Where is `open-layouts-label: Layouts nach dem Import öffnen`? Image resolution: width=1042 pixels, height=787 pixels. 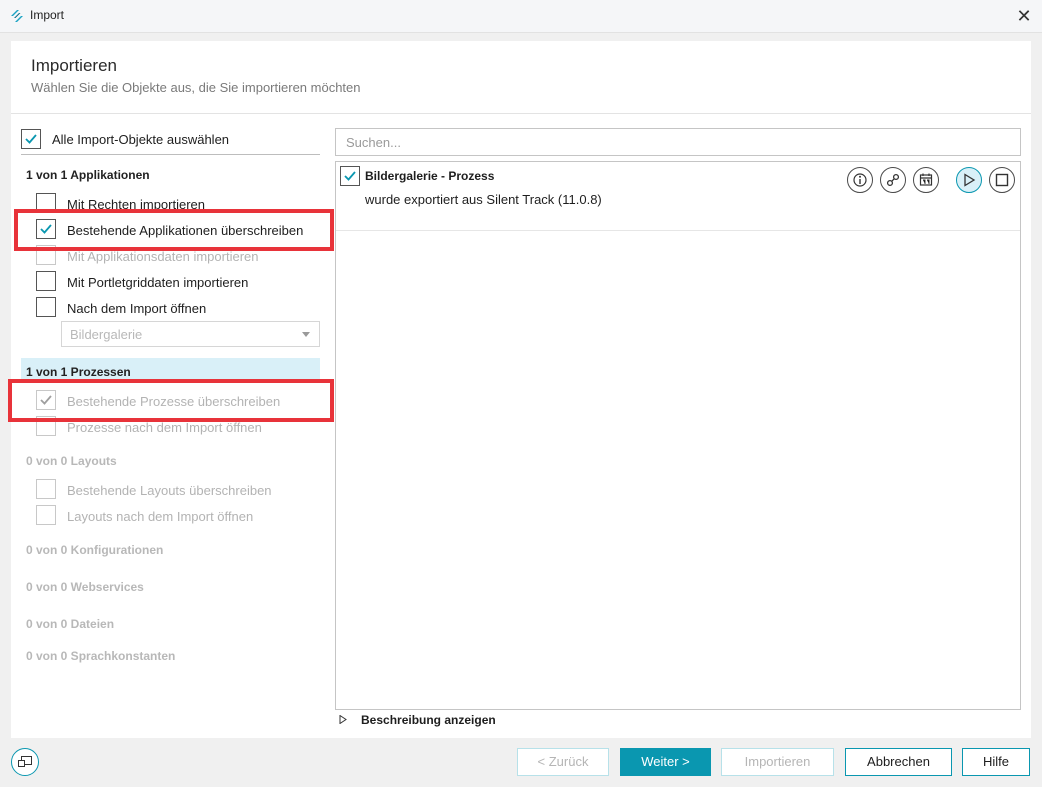
open-layouts-label: Layouts nach dem Import öffnen is located at coordinates (160, 516).